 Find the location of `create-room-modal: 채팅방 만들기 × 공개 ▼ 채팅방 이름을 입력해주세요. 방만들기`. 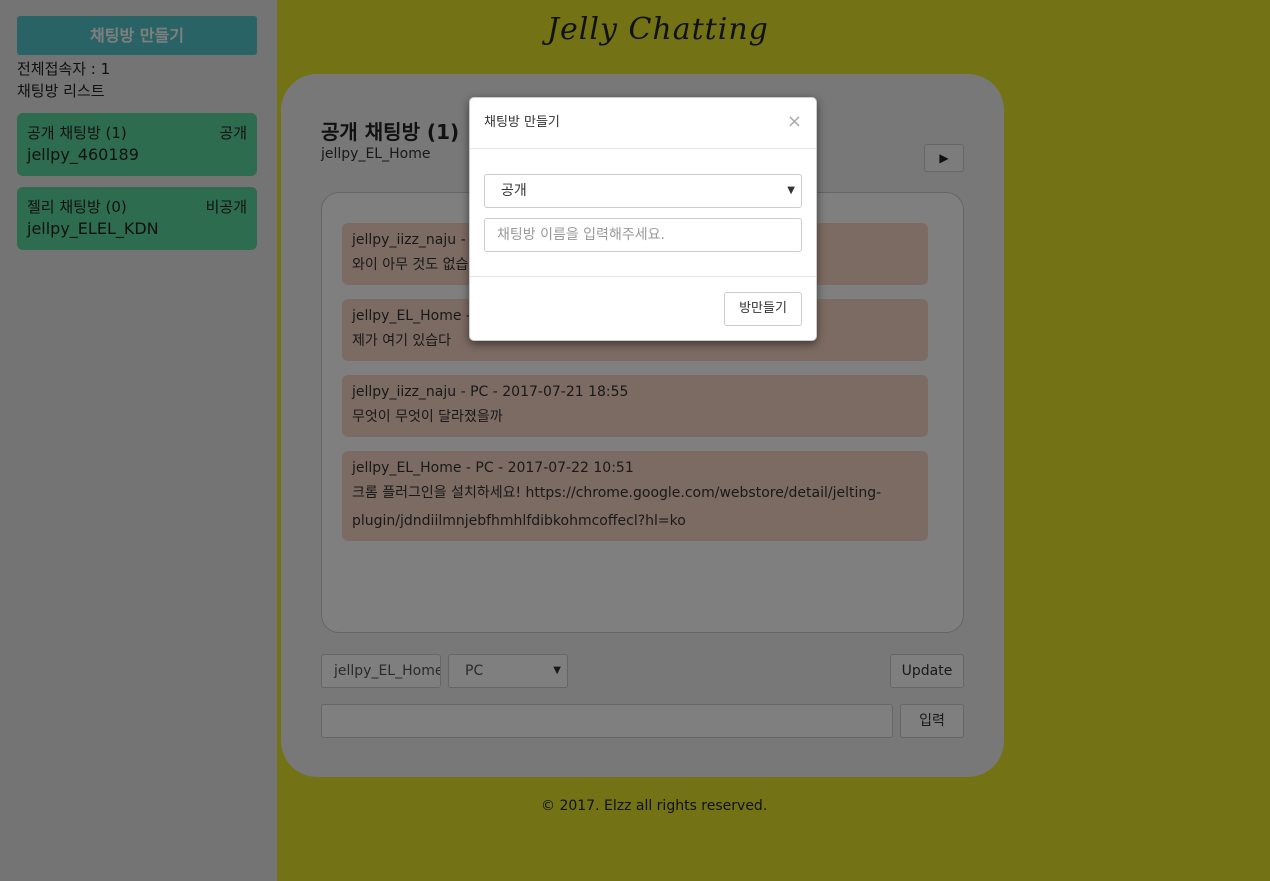

create-room-modal: 채팅방 만들기 × 공개 ▼ 채팅방 이름을 입력해주세요. 방만들기 is located at coordinates (643, 219).